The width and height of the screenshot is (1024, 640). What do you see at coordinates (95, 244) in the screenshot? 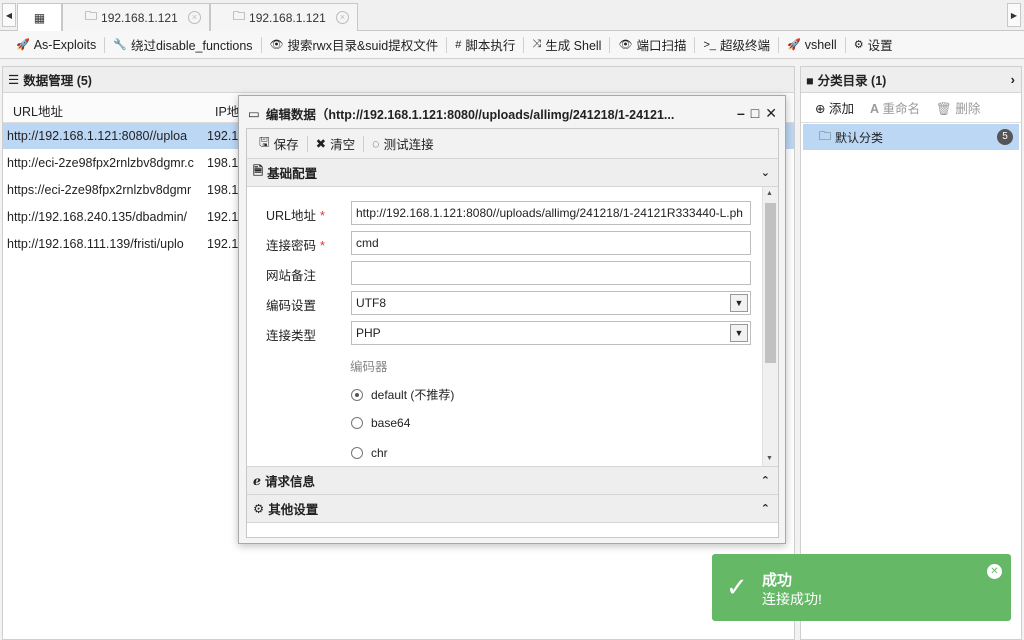
I see `cell-url: http://192.168.111.139/fristi/uplo` at bounding box center [95, 244].